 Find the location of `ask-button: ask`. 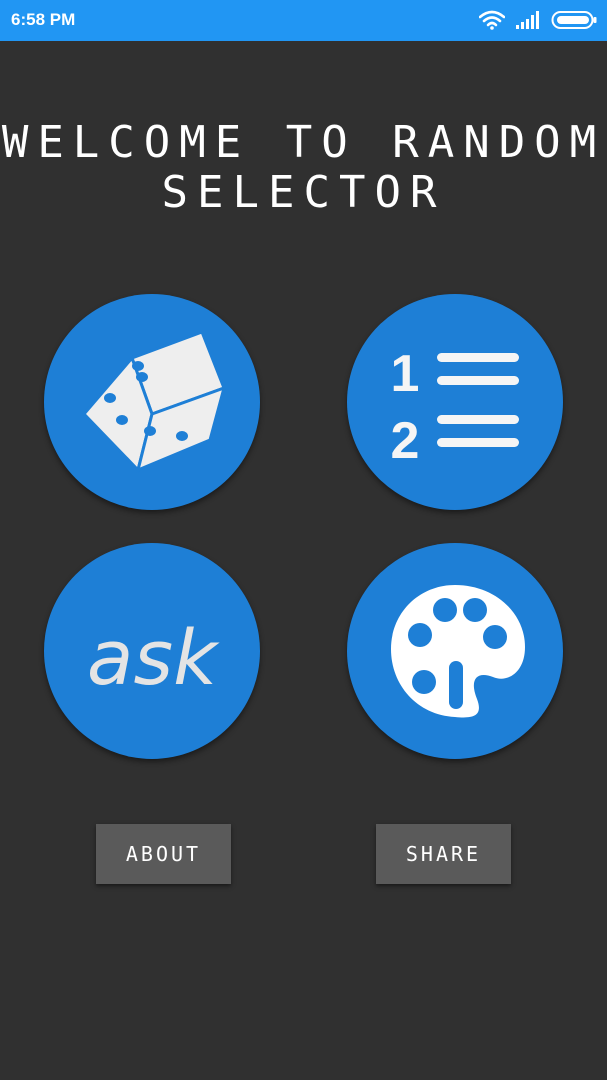

ask-button: ask is located at coordinates (152, 651).